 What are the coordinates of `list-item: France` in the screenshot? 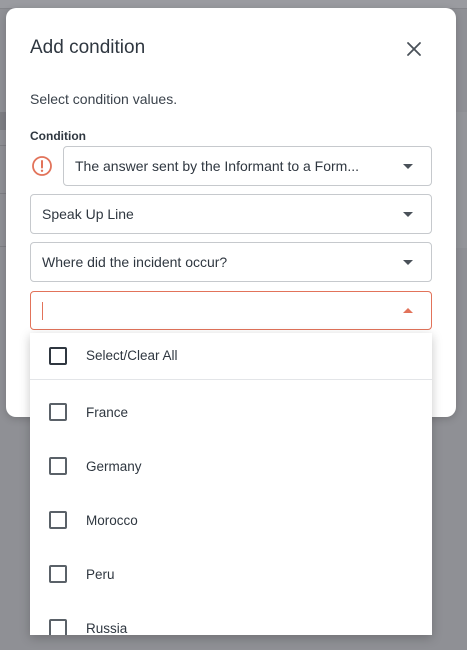 It's located at (231, 416).